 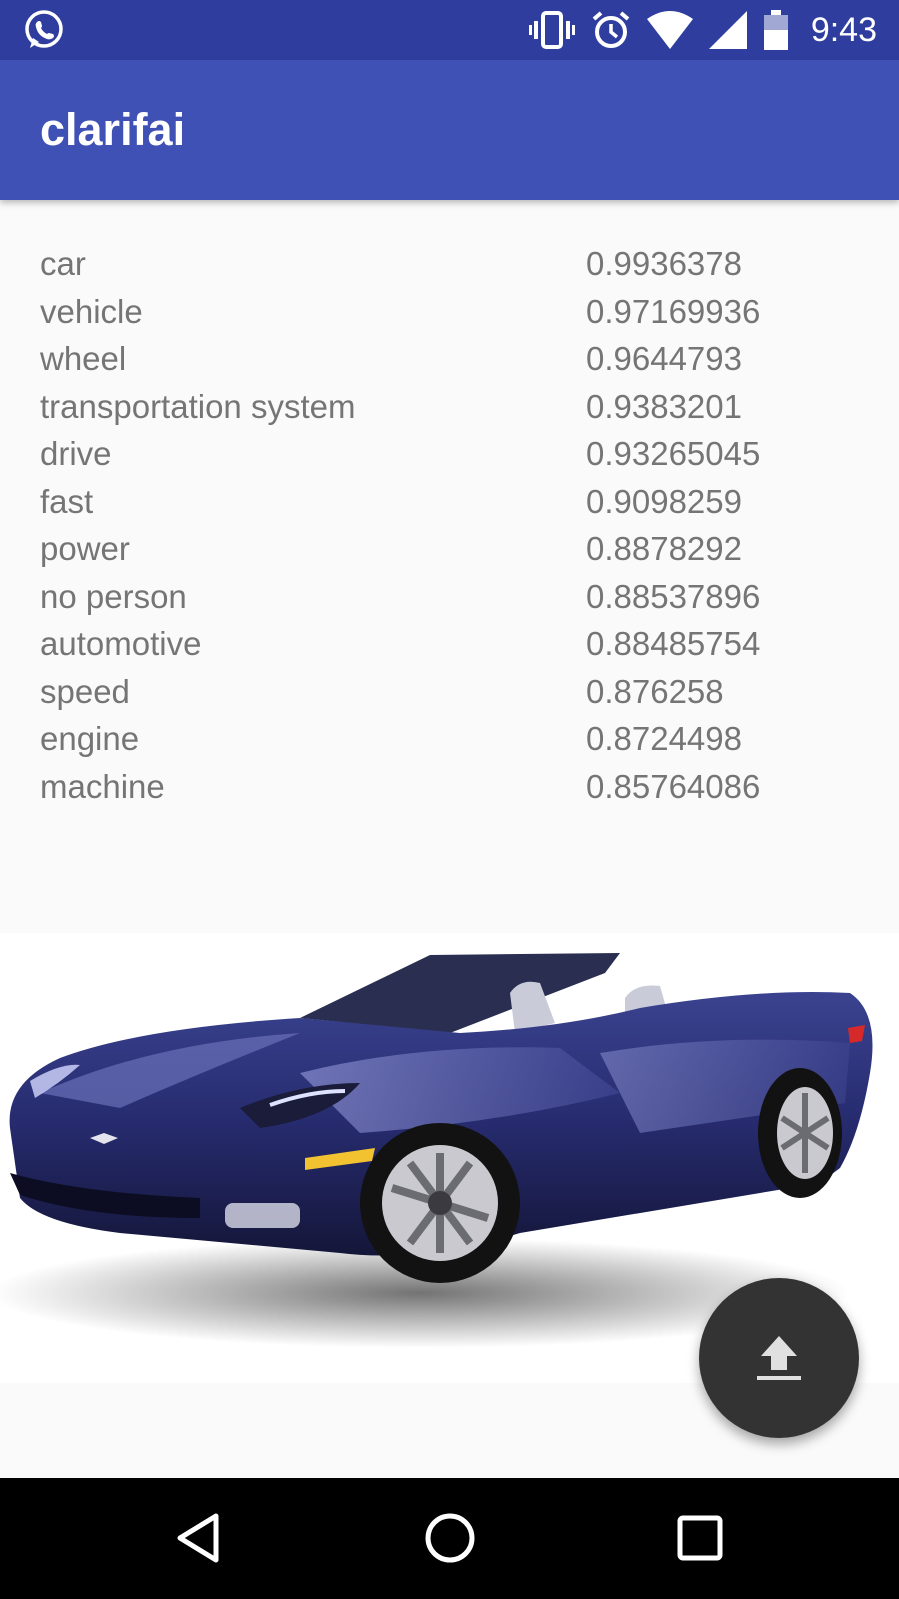 What do you see at coordinates (673, 596) in the screenshot?
I see `concept-score: 0.88537896` at bounding box center [673, 596].